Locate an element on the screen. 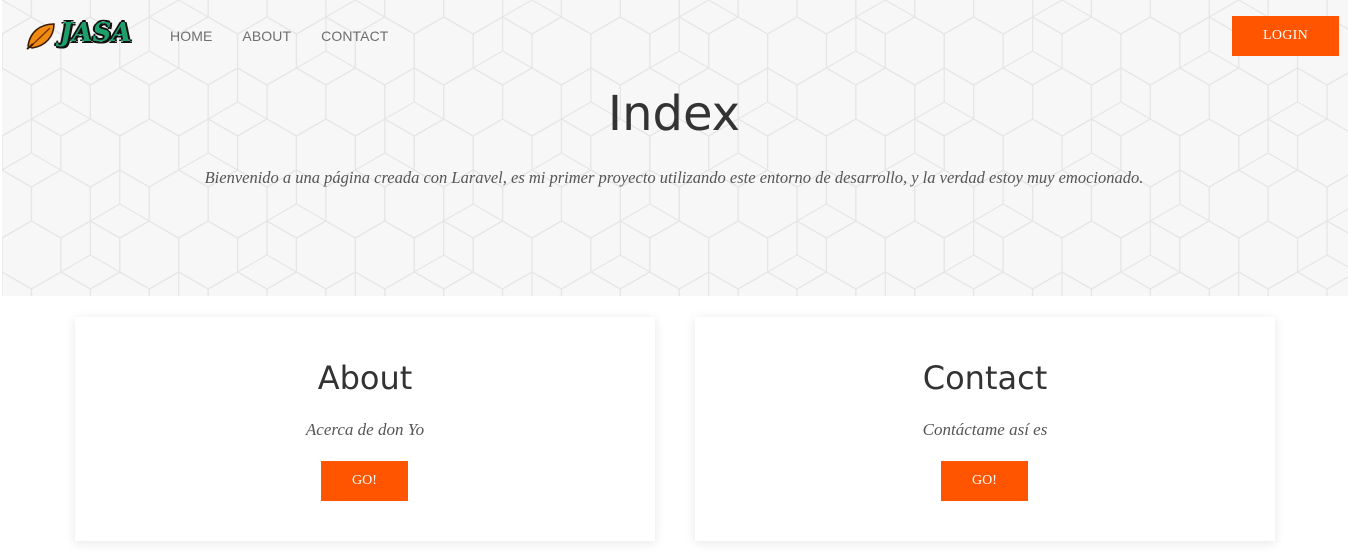 Image resolution: width=1348 pixels, height=555 pixels. about-card-text: Acerca de don Yo is located at coordinates (365, 429).